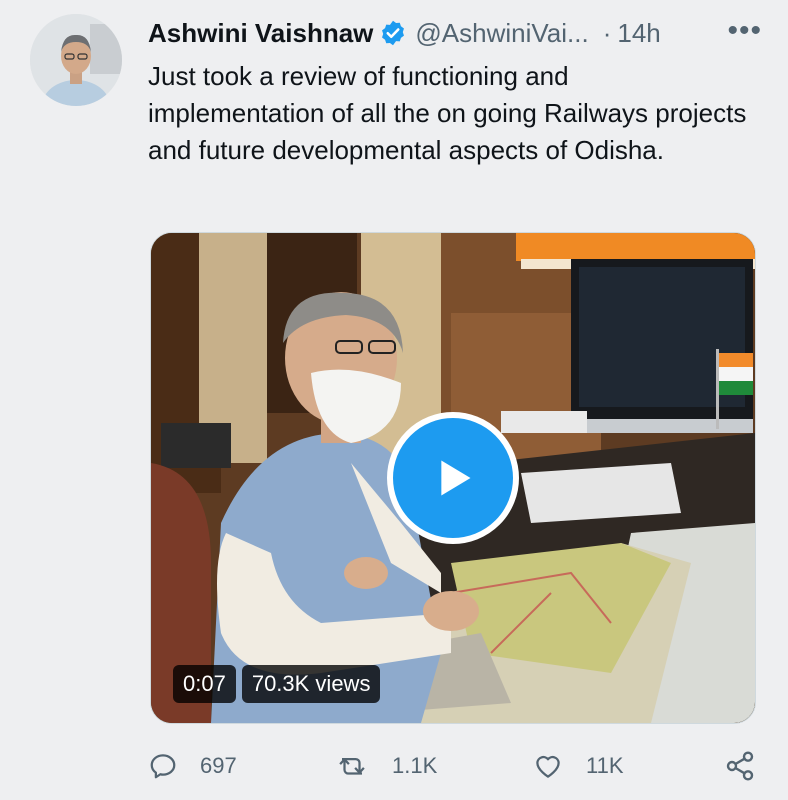  I want to click on reply-count: 697, so click(218, 765).